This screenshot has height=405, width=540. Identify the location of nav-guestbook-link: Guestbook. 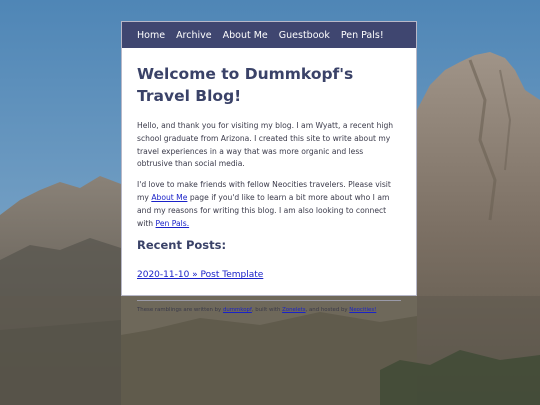
(304, 35).